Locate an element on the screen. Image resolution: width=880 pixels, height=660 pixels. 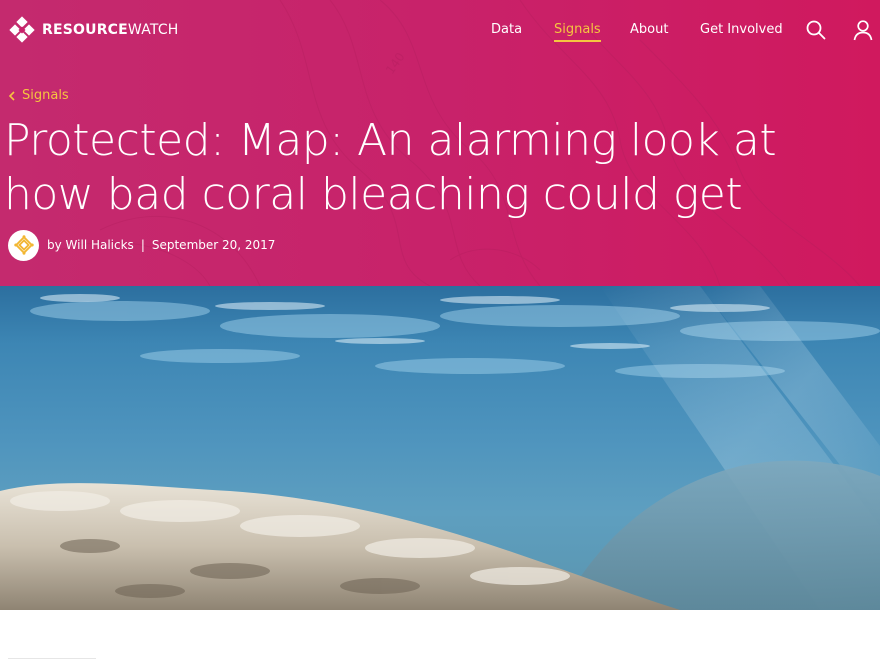
search-icon is located at coordinates (816, 30).